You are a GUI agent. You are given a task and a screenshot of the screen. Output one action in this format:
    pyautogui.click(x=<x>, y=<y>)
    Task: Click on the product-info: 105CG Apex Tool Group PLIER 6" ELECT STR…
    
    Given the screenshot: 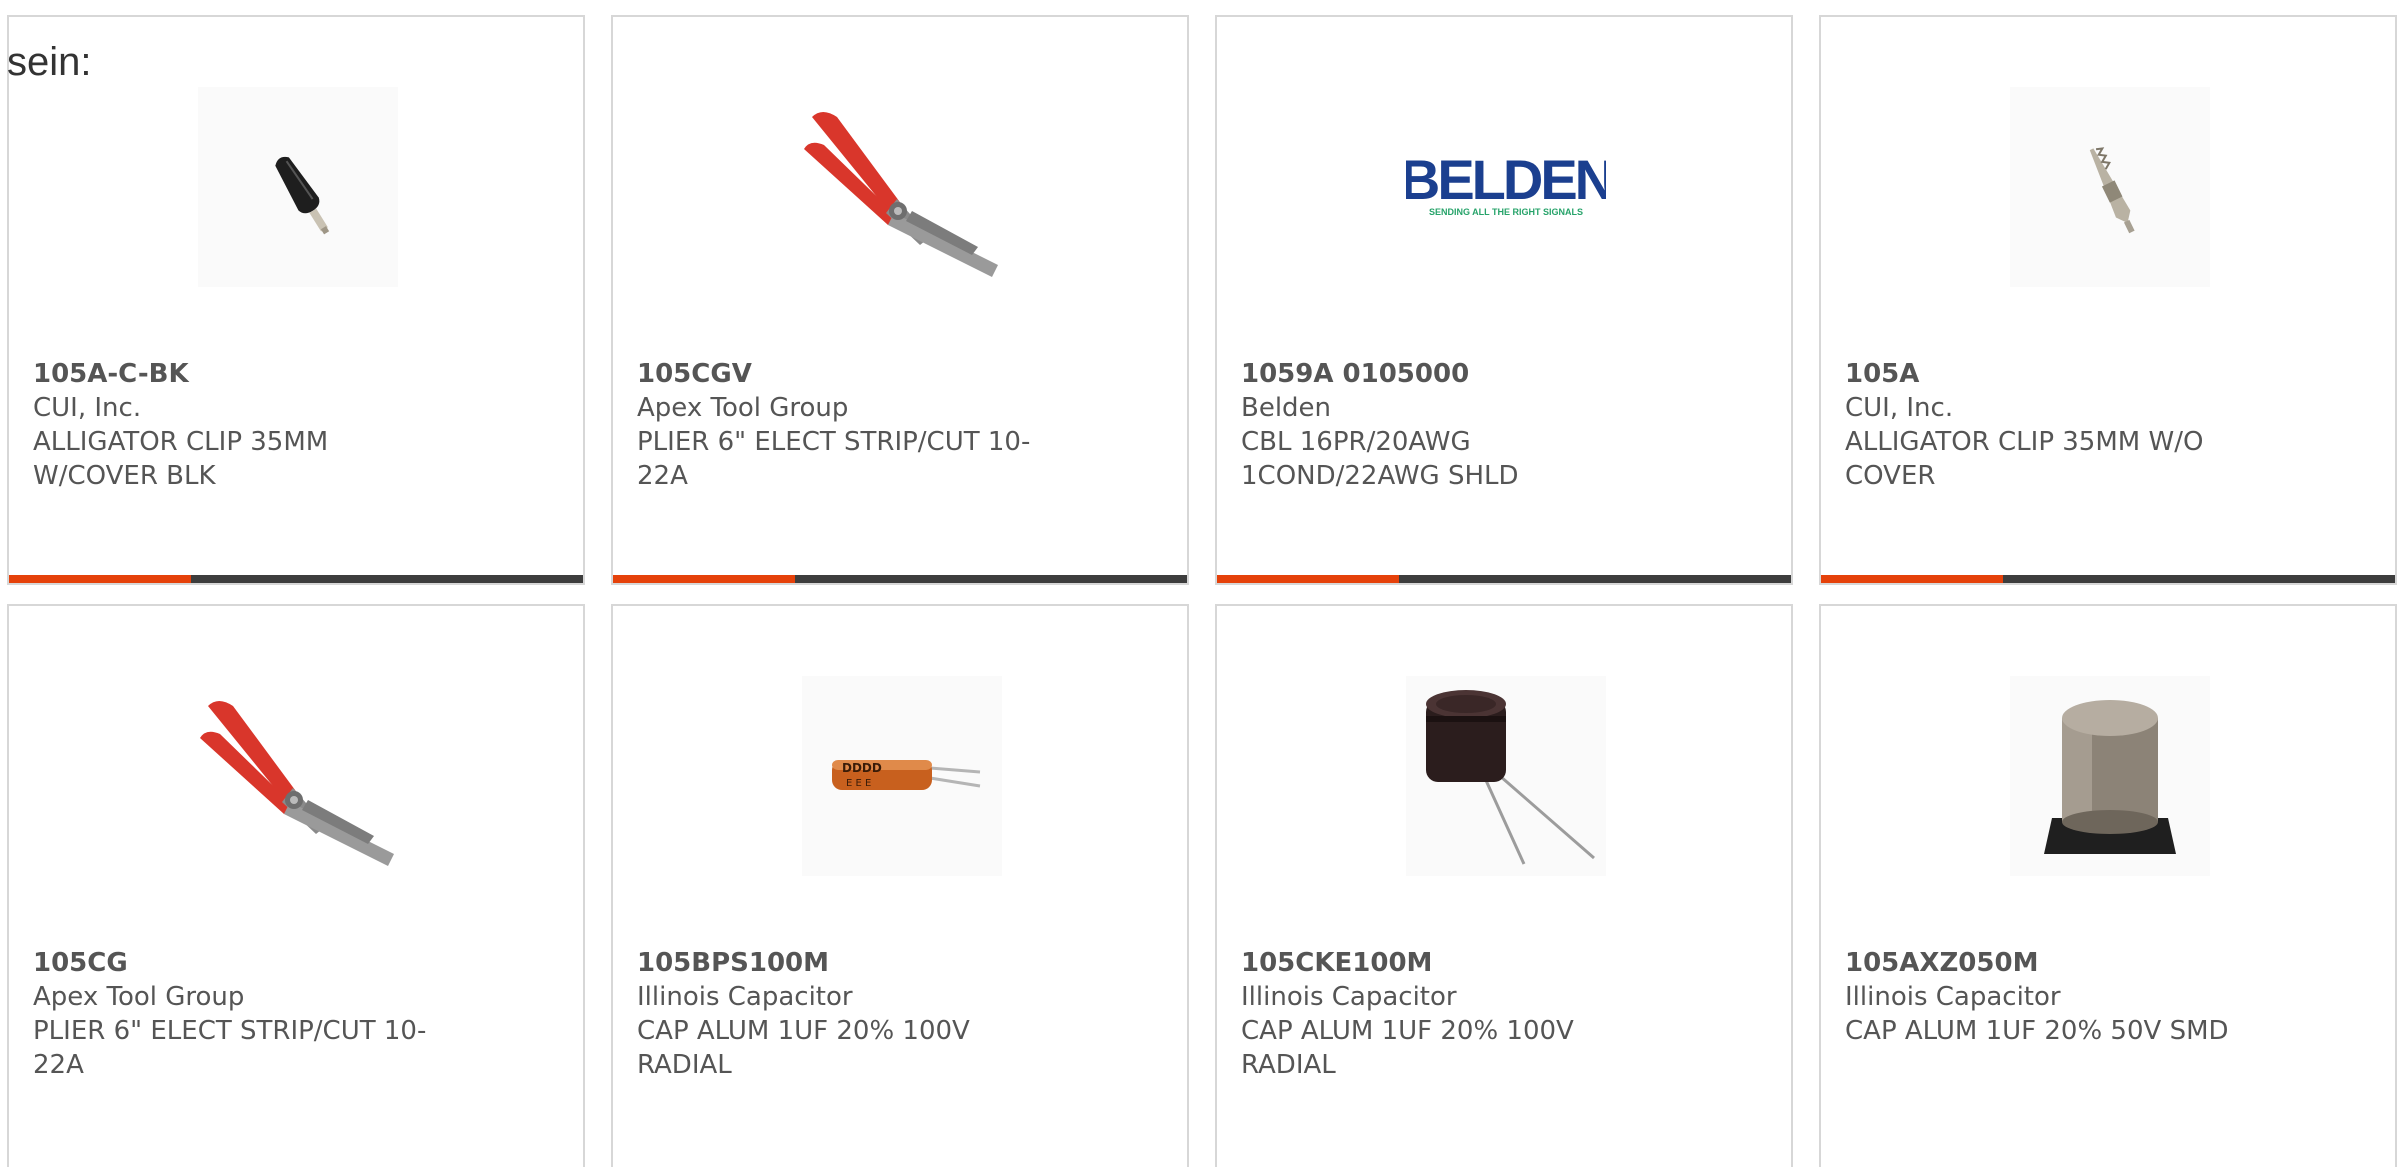 What is the action you would take?
    pyautogui.click(x=243, y=1014)
    